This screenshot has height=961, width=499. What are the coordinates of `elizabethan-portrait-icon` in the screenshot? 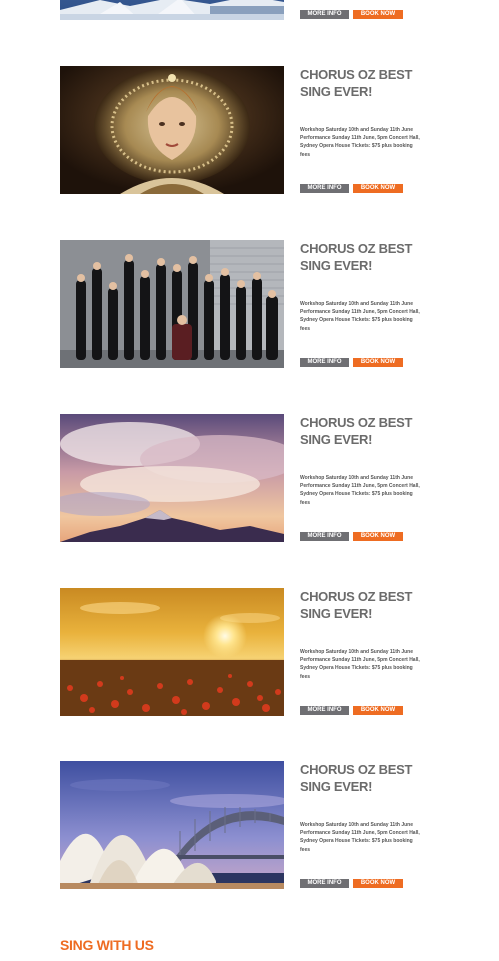 It's located at (172, 130).